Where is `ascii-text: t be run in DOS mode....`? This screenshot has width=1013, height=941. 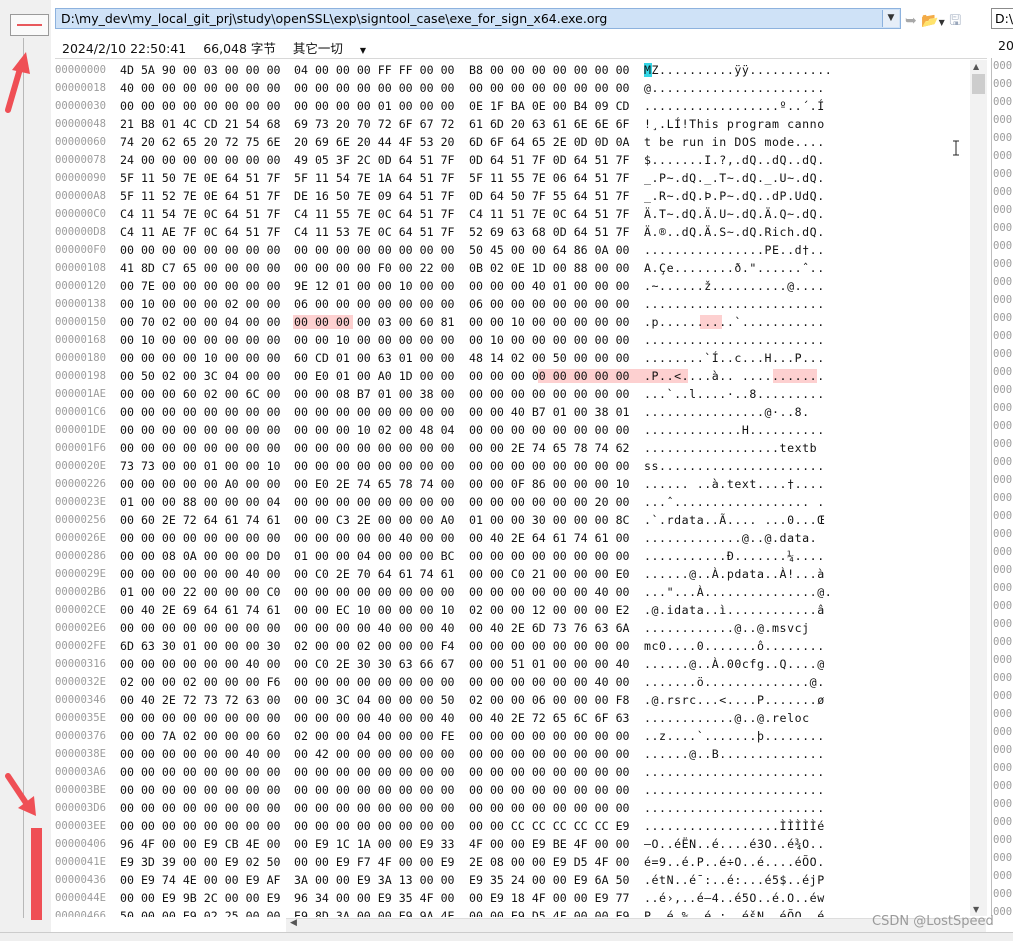 ascii-text: t be run in DOS mode.... is located at coordinates (734, 142).